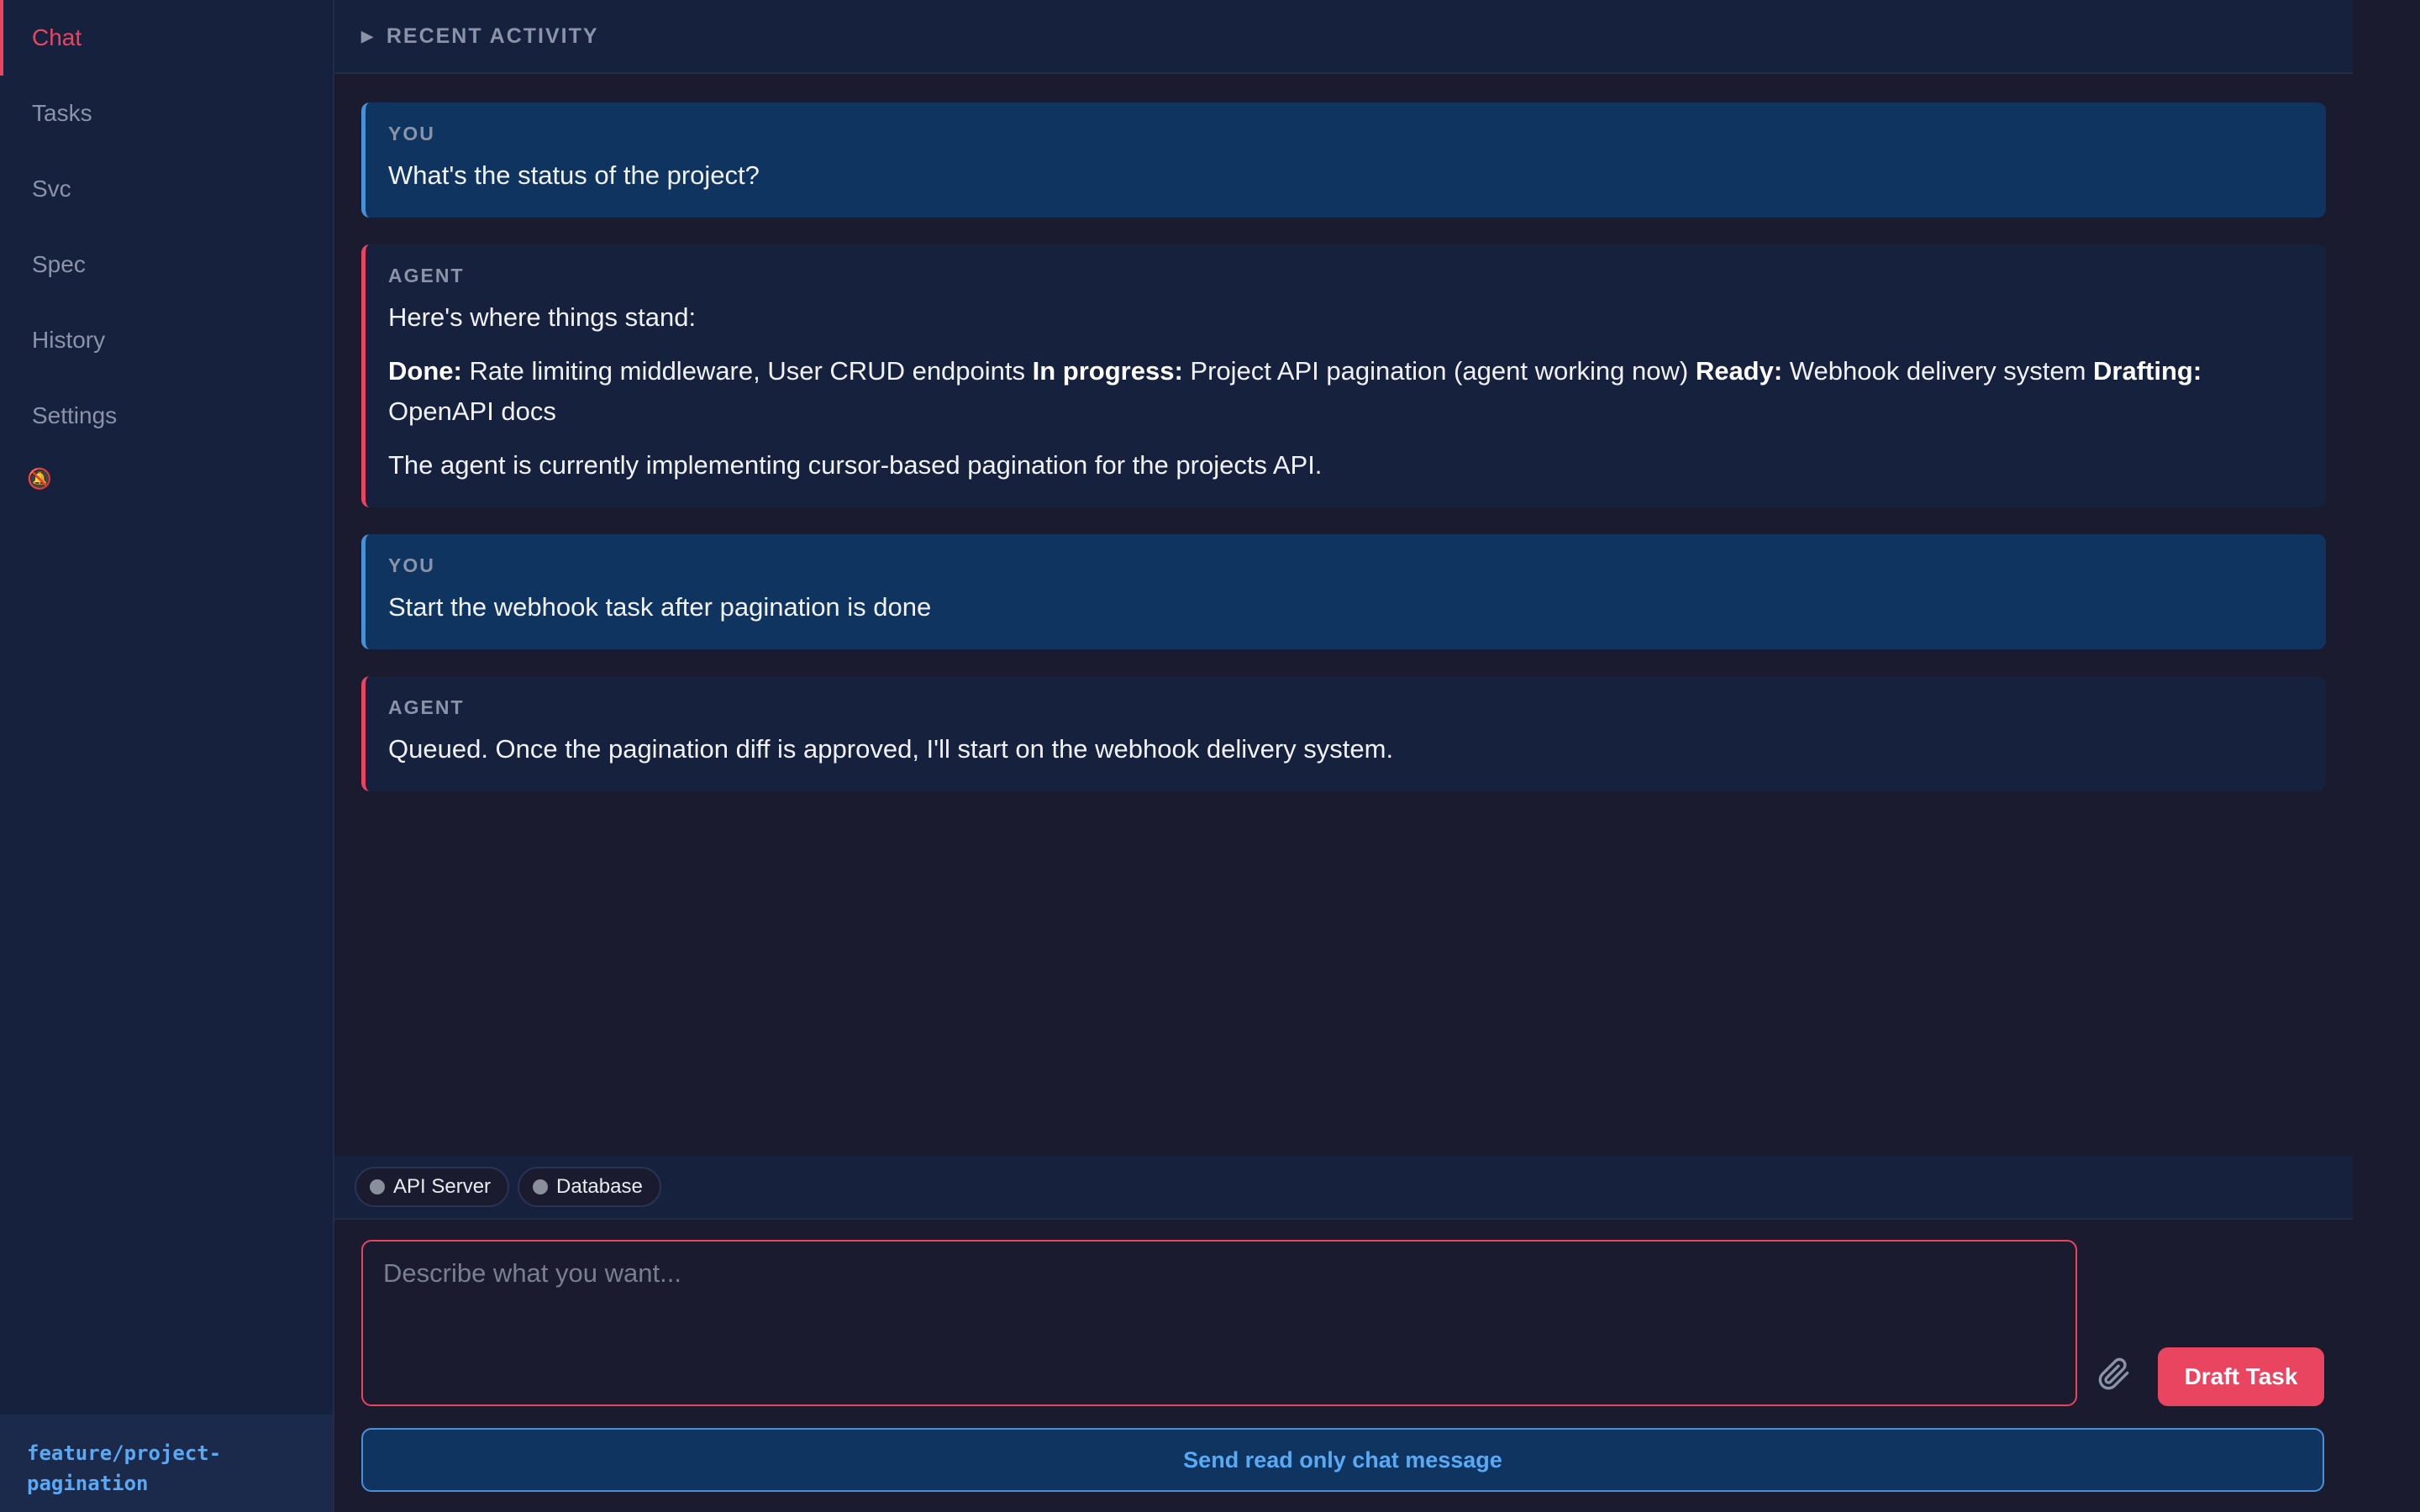 The height and width of the screenshot is (1512, 2420). I want to click on message-intro: Here's where things stand:, so click(542, 317).